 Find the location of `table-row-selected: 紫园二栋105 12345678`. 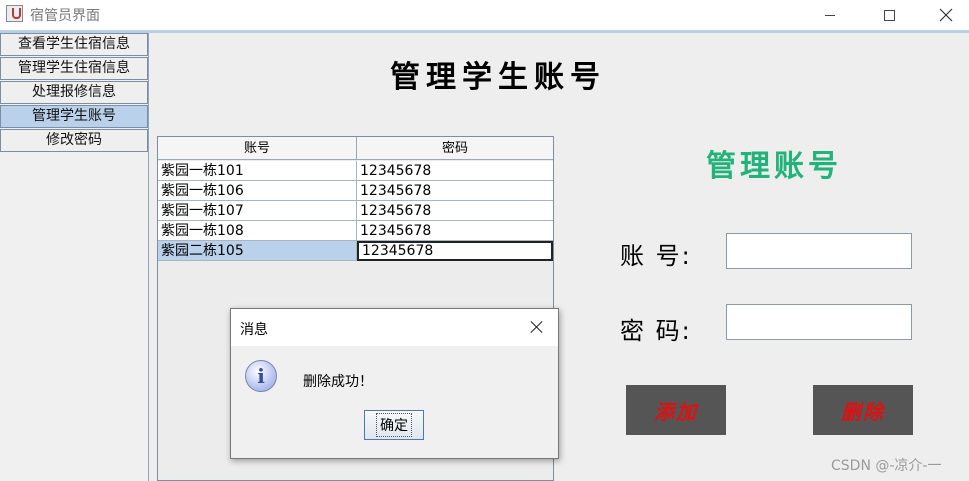

table-row-selected: 紫园二栋105 12345678 is located at coordinates (355, 251).